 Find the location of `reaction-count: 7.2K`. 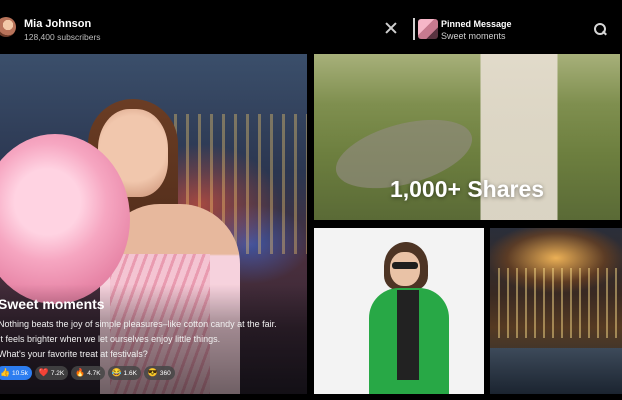

reaction-count: 7.2K is located at coordinates (57, 373).